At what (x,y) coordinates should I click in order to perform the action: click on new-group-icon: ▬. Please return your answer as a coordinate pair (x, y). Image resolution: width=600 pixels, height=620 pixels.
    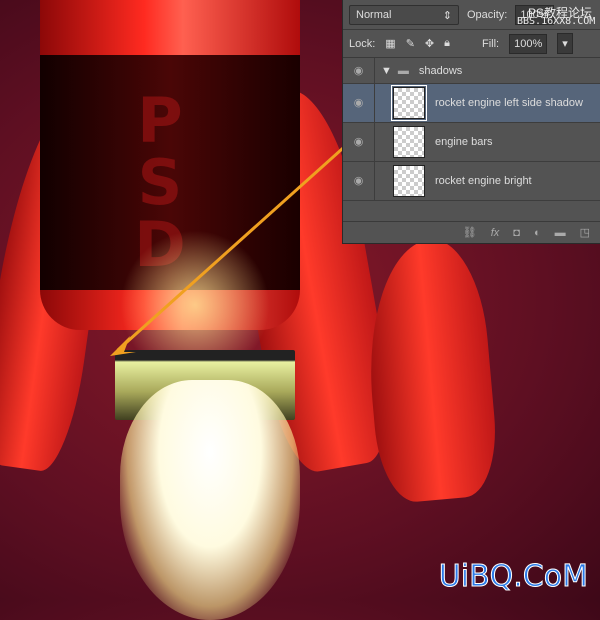
    Looking at the image, I should click on (560, 233).